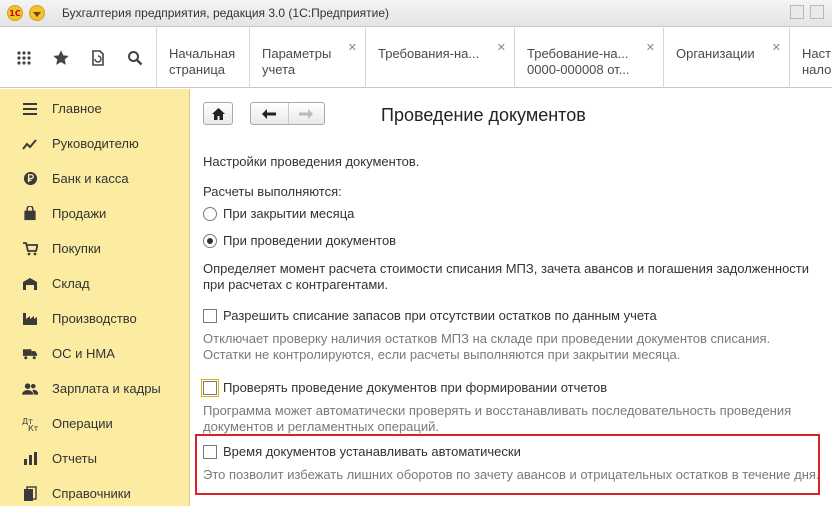 This screenshot has height=506, width=832. Describe the element at coordinates (309, 240) in the screenshot. I see `radio-on-posting-label: При проведении документов` at that location.